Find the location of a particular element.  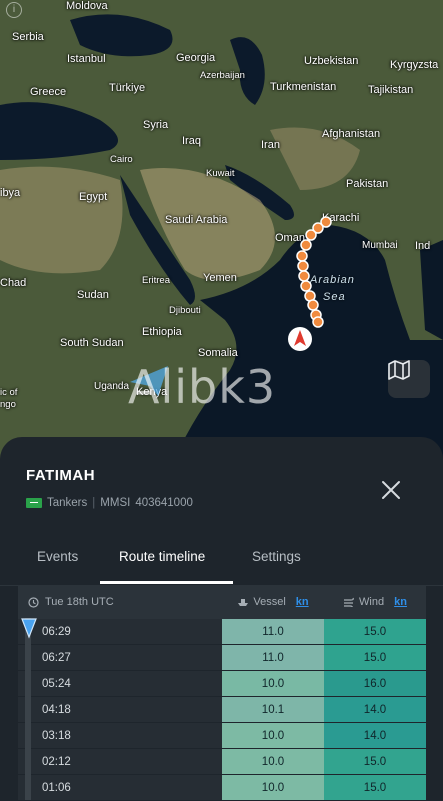

table-header: Tue 18th UTC Vessel kn Wind kn is located at coordinates (222, 602).